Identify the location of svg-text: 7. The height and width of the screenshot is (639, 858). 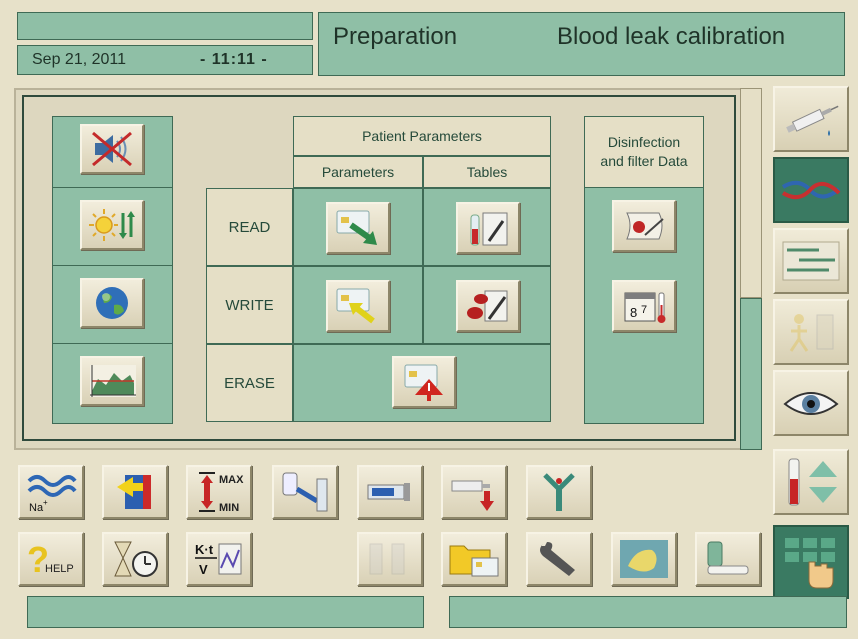
(644, 310).